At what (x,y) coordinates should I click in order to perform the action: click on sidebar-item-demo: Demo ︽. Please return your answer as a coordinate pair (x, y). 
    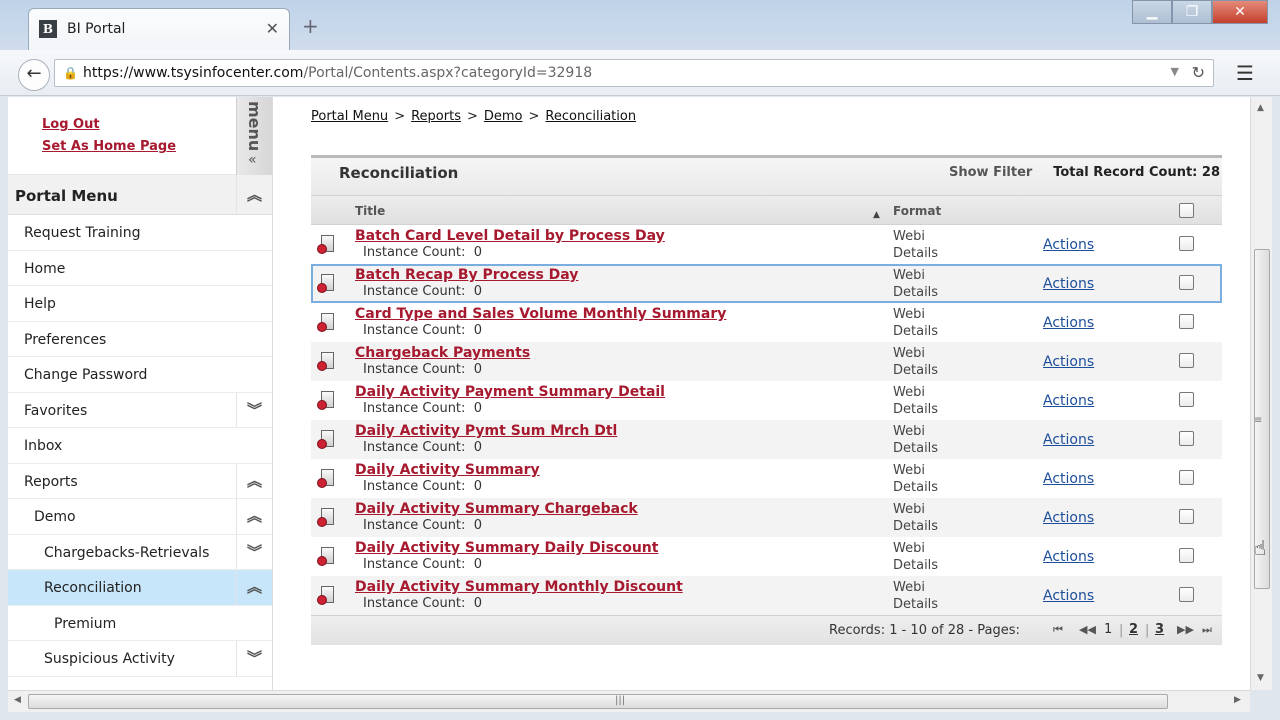
    Looking at the image, I should click on (140, 517).